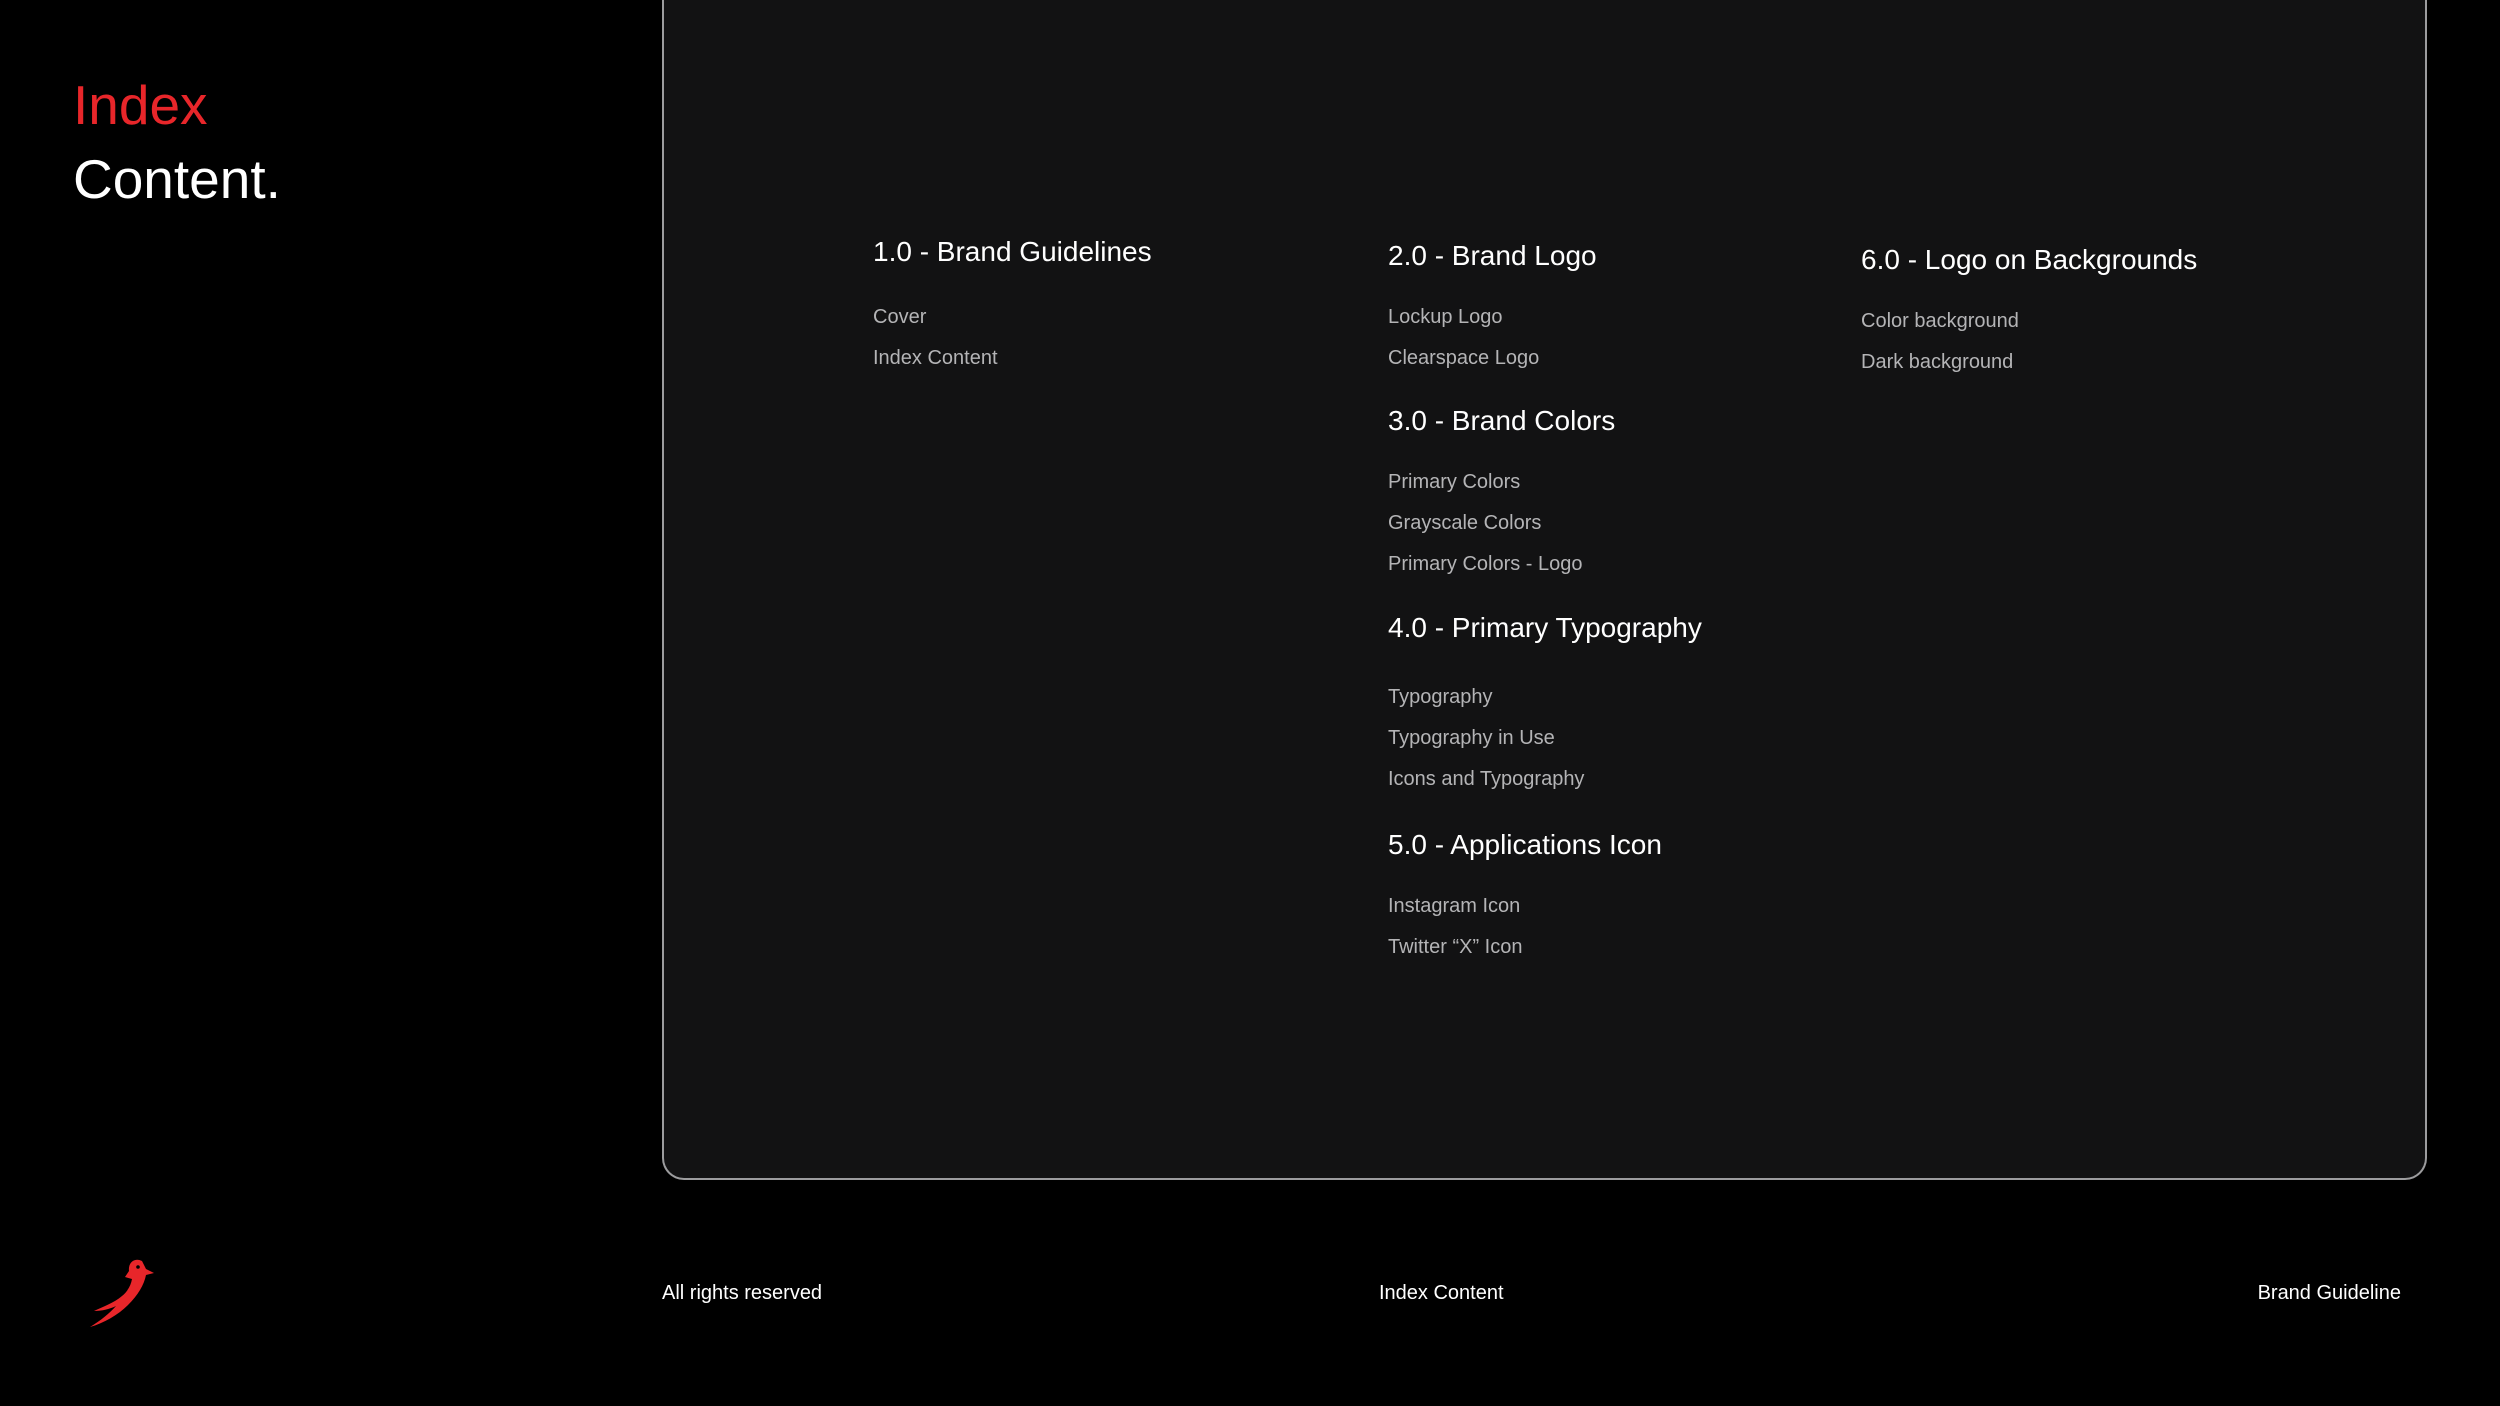 The width and height of the screenshot is (2500, 1406). I want to click on section-item: Primary Colors - Logo, so click(1485, 564).